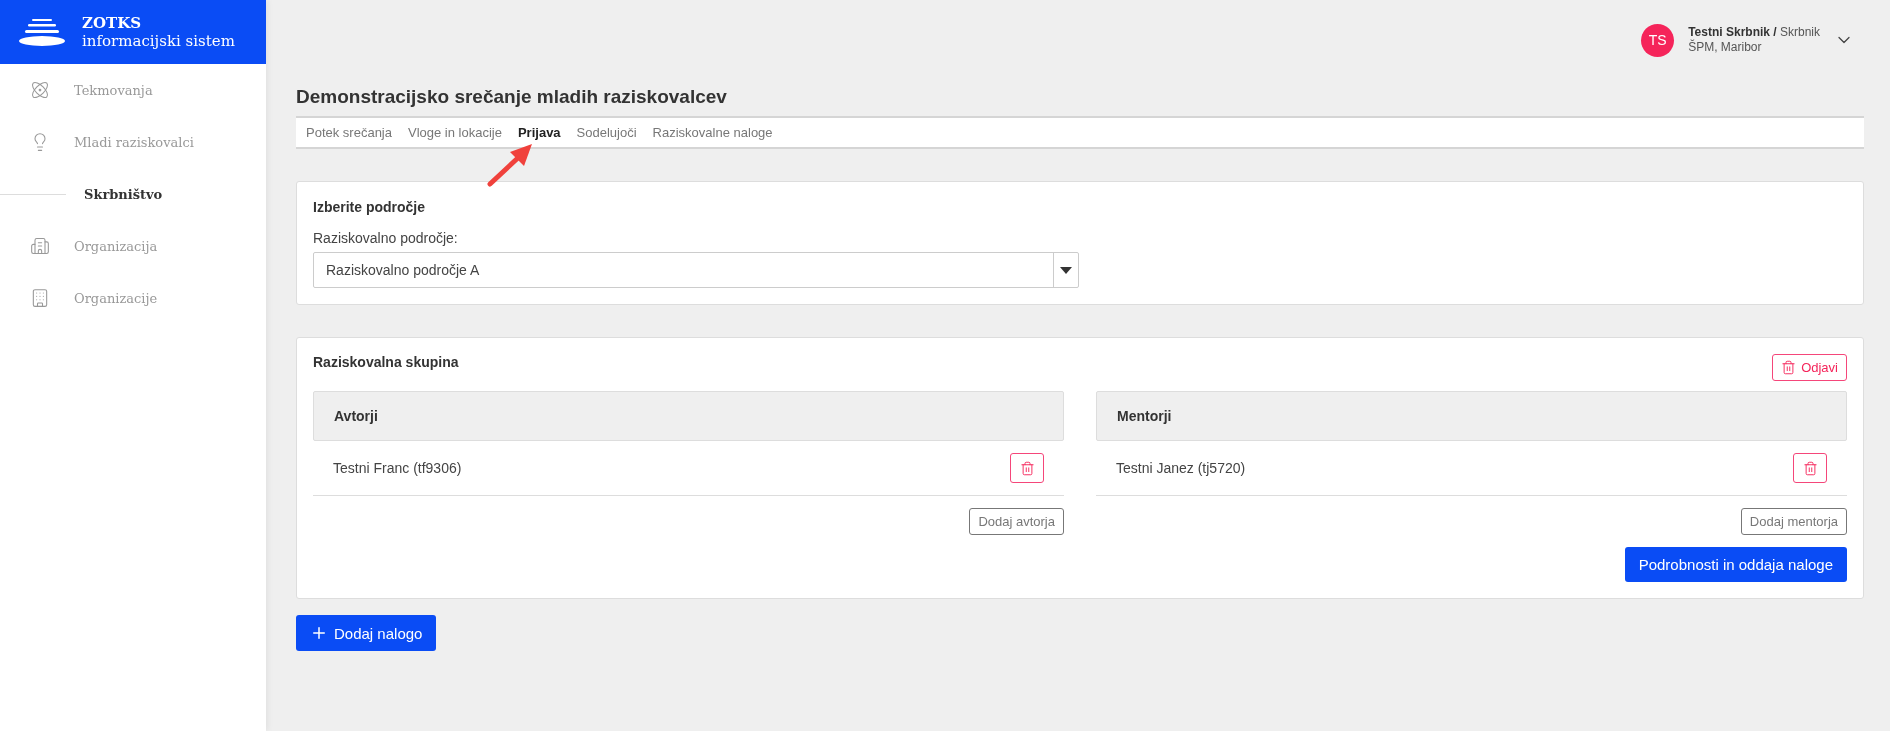  I want to click on add-task-button: Dodaj nalogo, so click(366, 633).